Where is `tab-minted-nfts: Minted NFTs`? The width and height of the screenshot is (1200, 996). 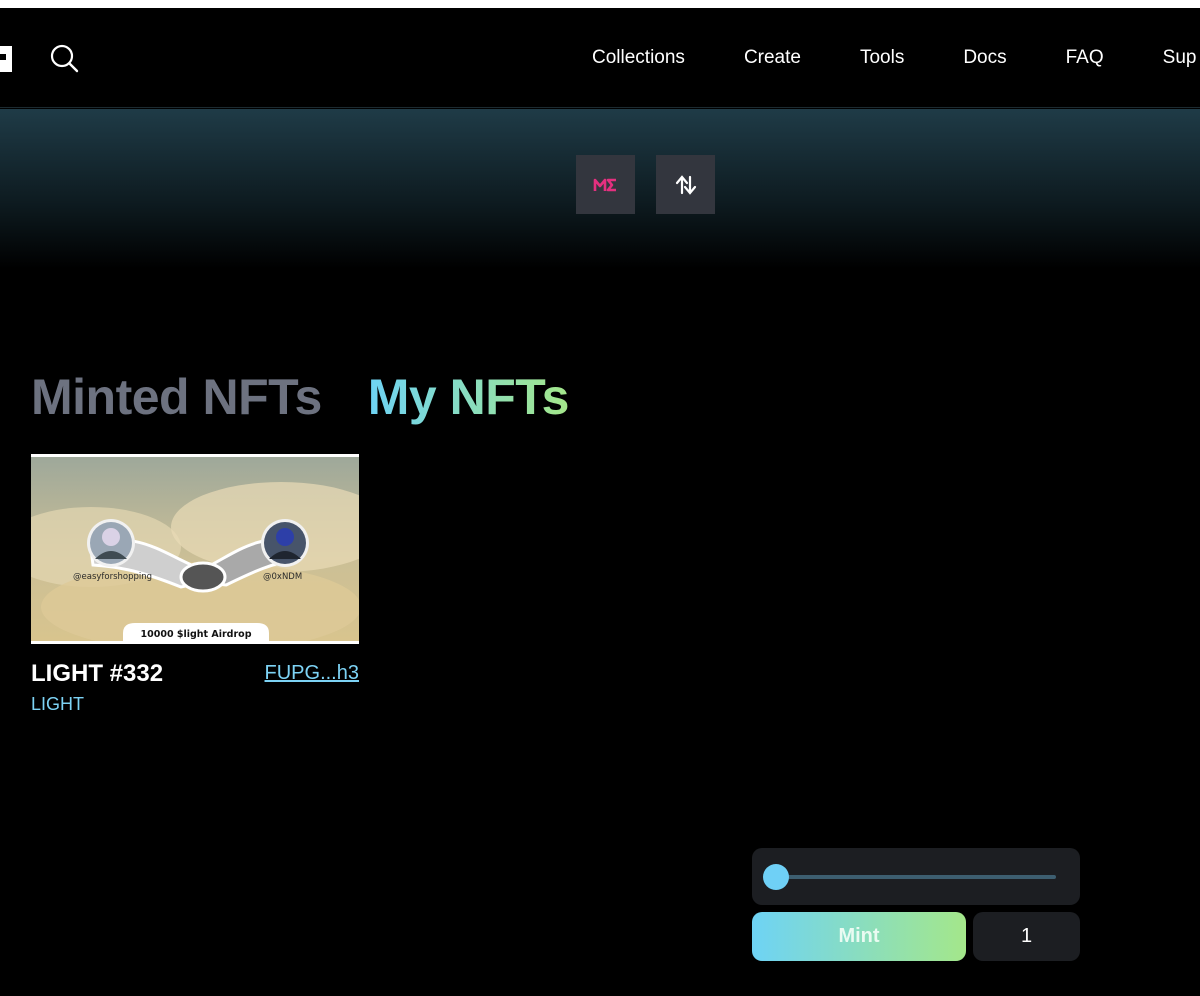
tab-minted-nfts: Minted NFTs is located at coordinates (176, 397).